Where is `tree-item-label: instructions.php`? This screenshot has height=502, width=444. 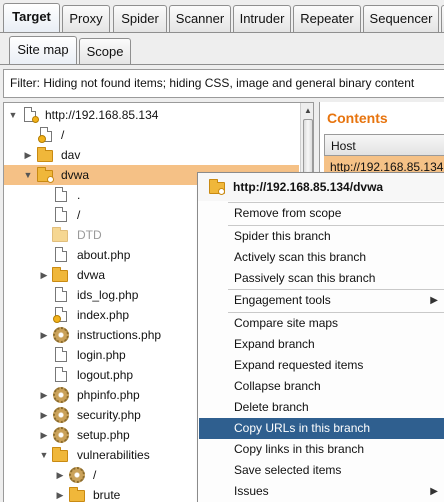
tree-item-label: instructions.php is located at coordinates (119, 335).